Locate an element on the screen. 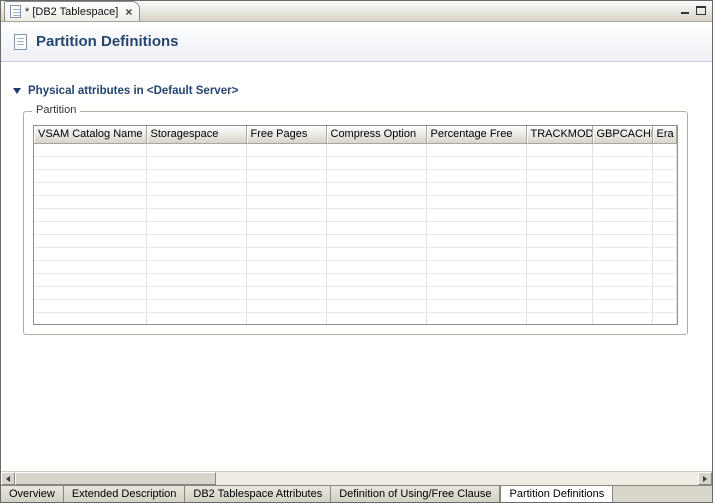  minimize-icon is located at coordinates (685, 10).